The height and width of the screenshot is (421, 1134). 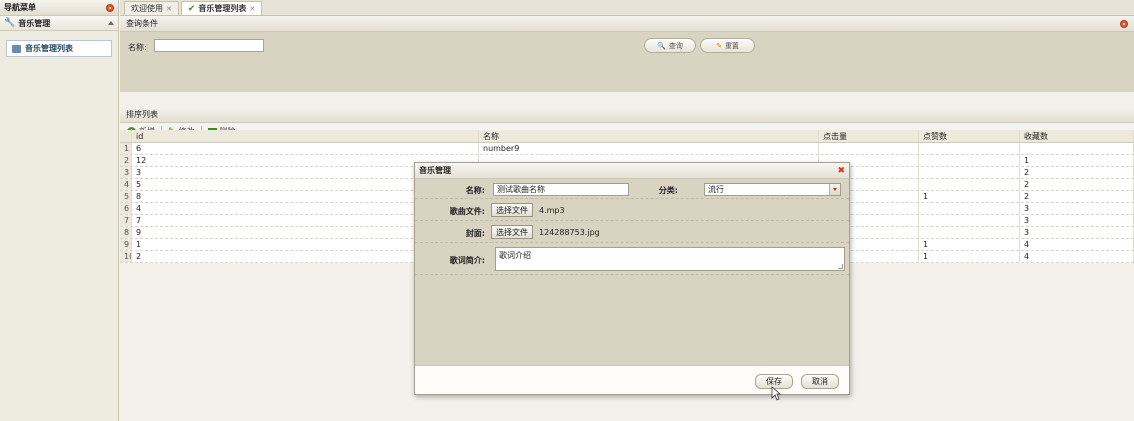 I want to click on row-number: 1, so click(x=126, y=148).